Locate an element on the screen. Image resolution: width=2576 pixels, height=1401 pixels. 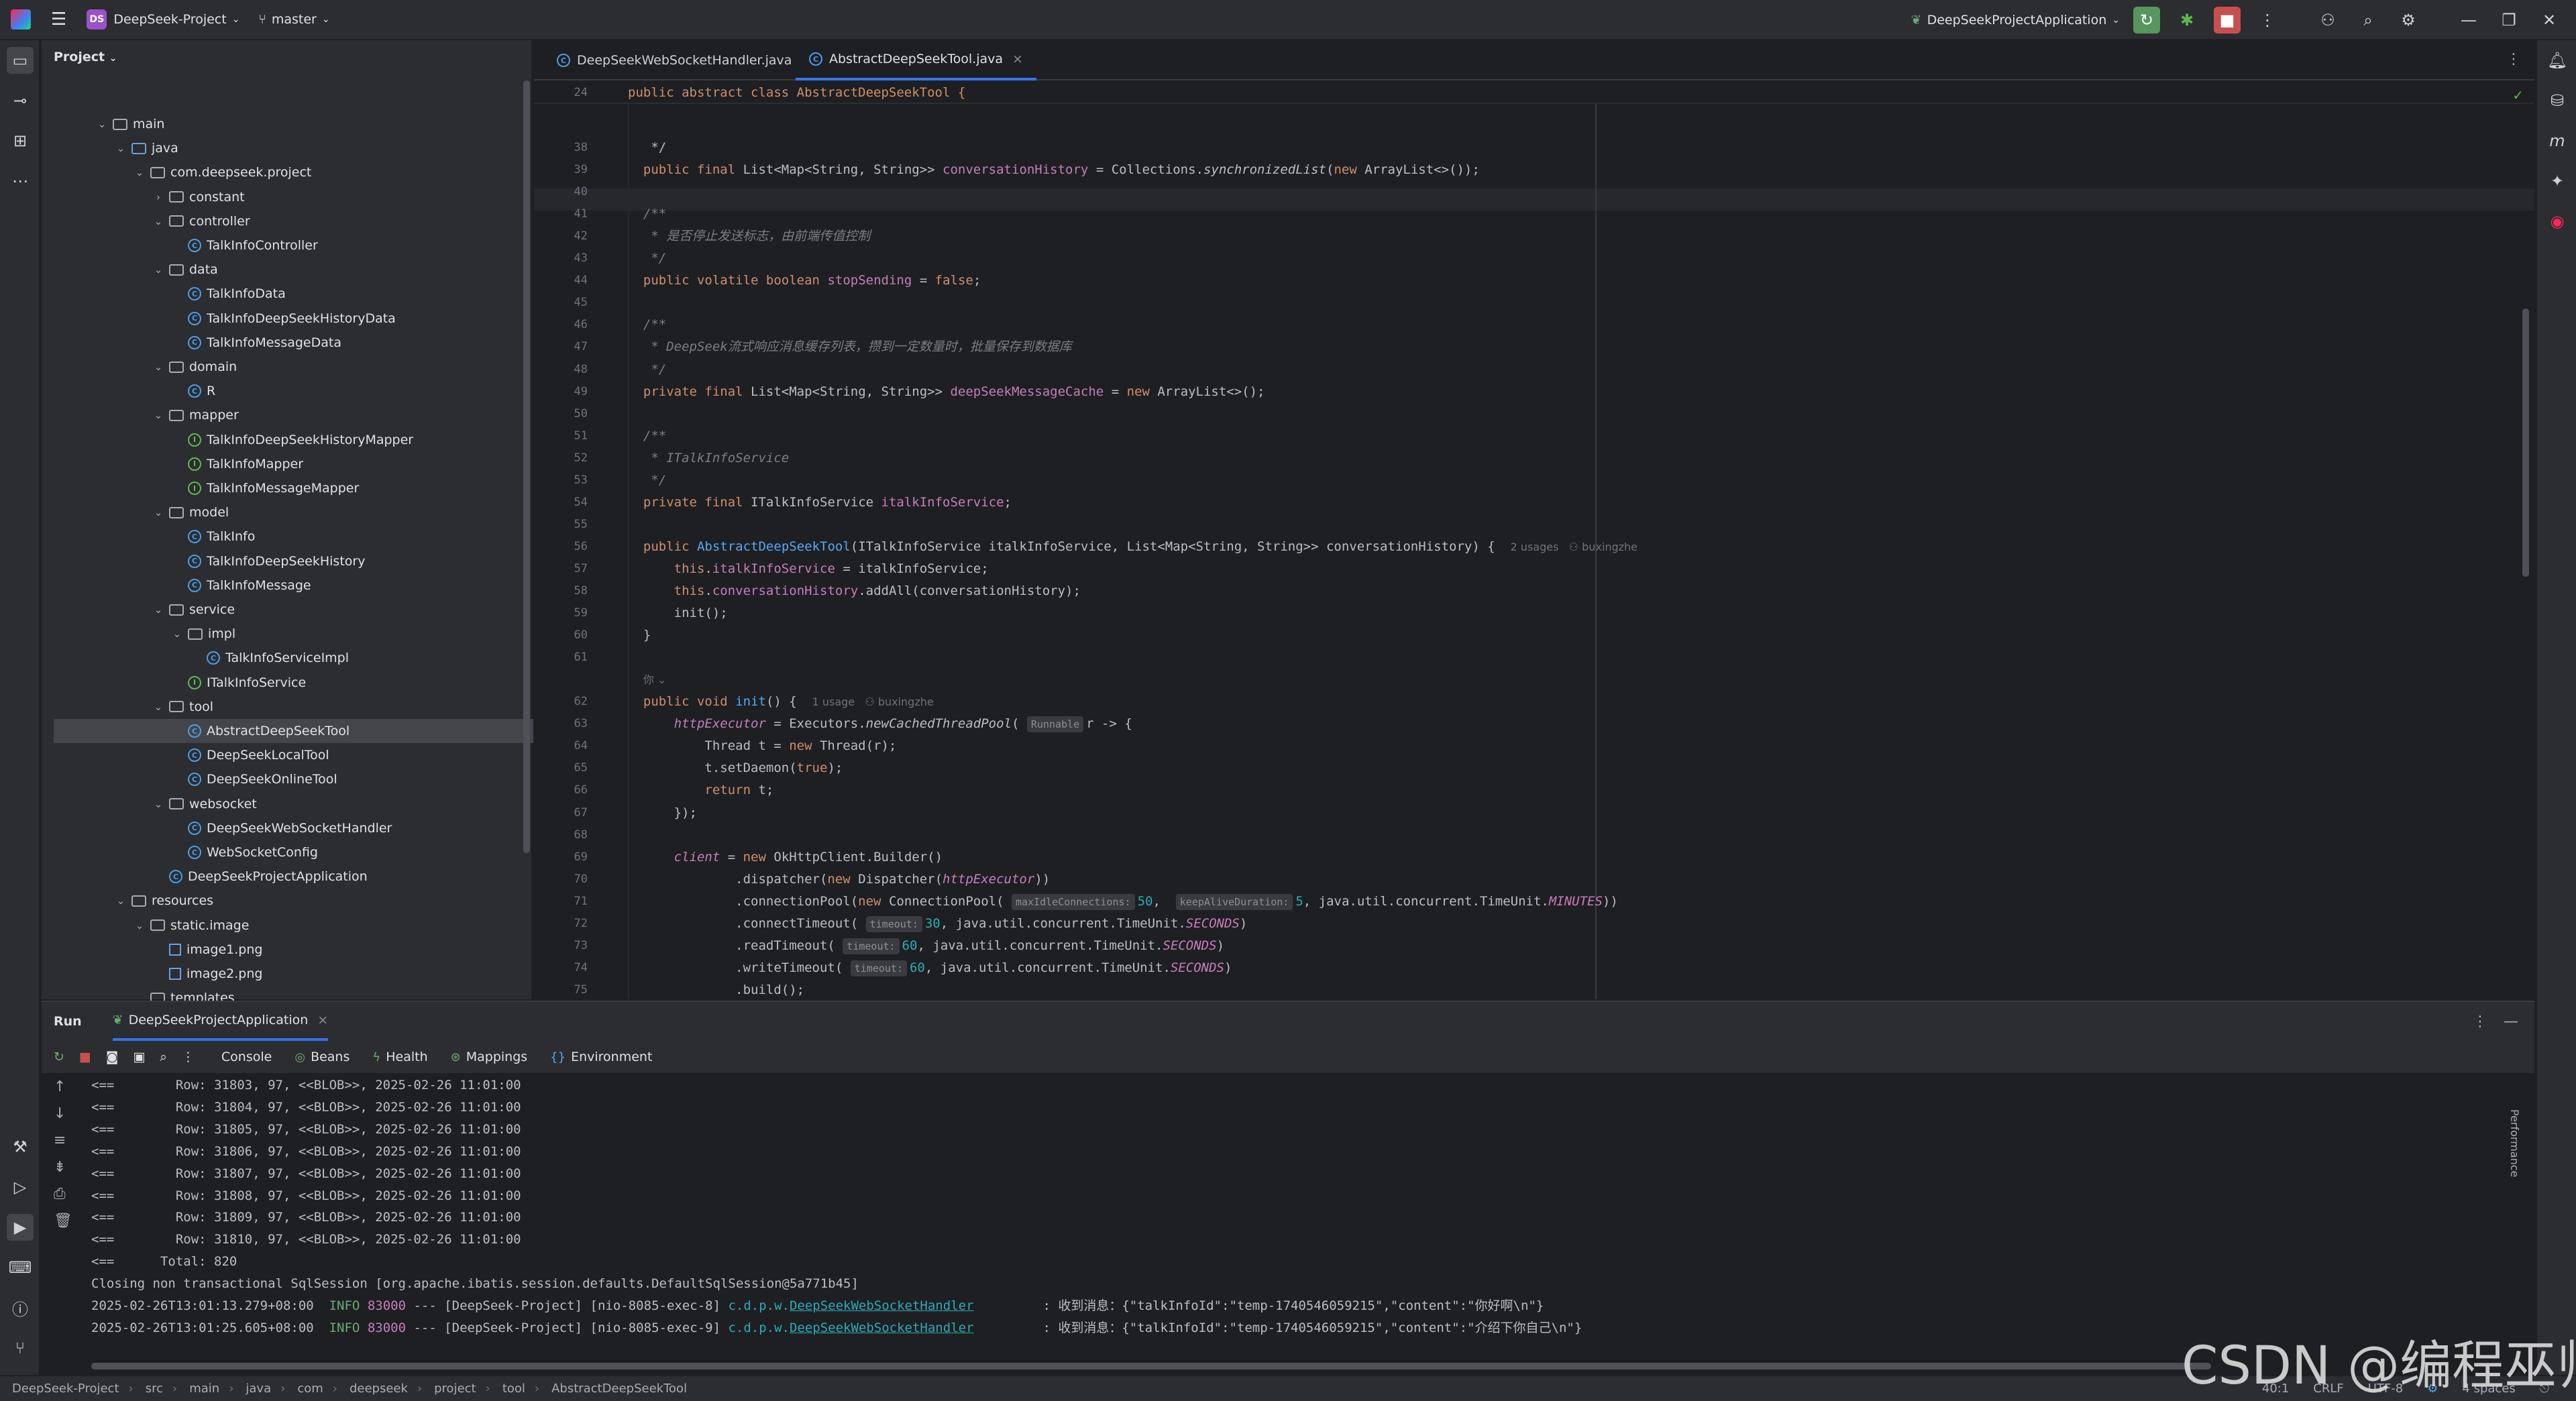
breadcrumb-item: tool is located at coordinates (513, 1389).